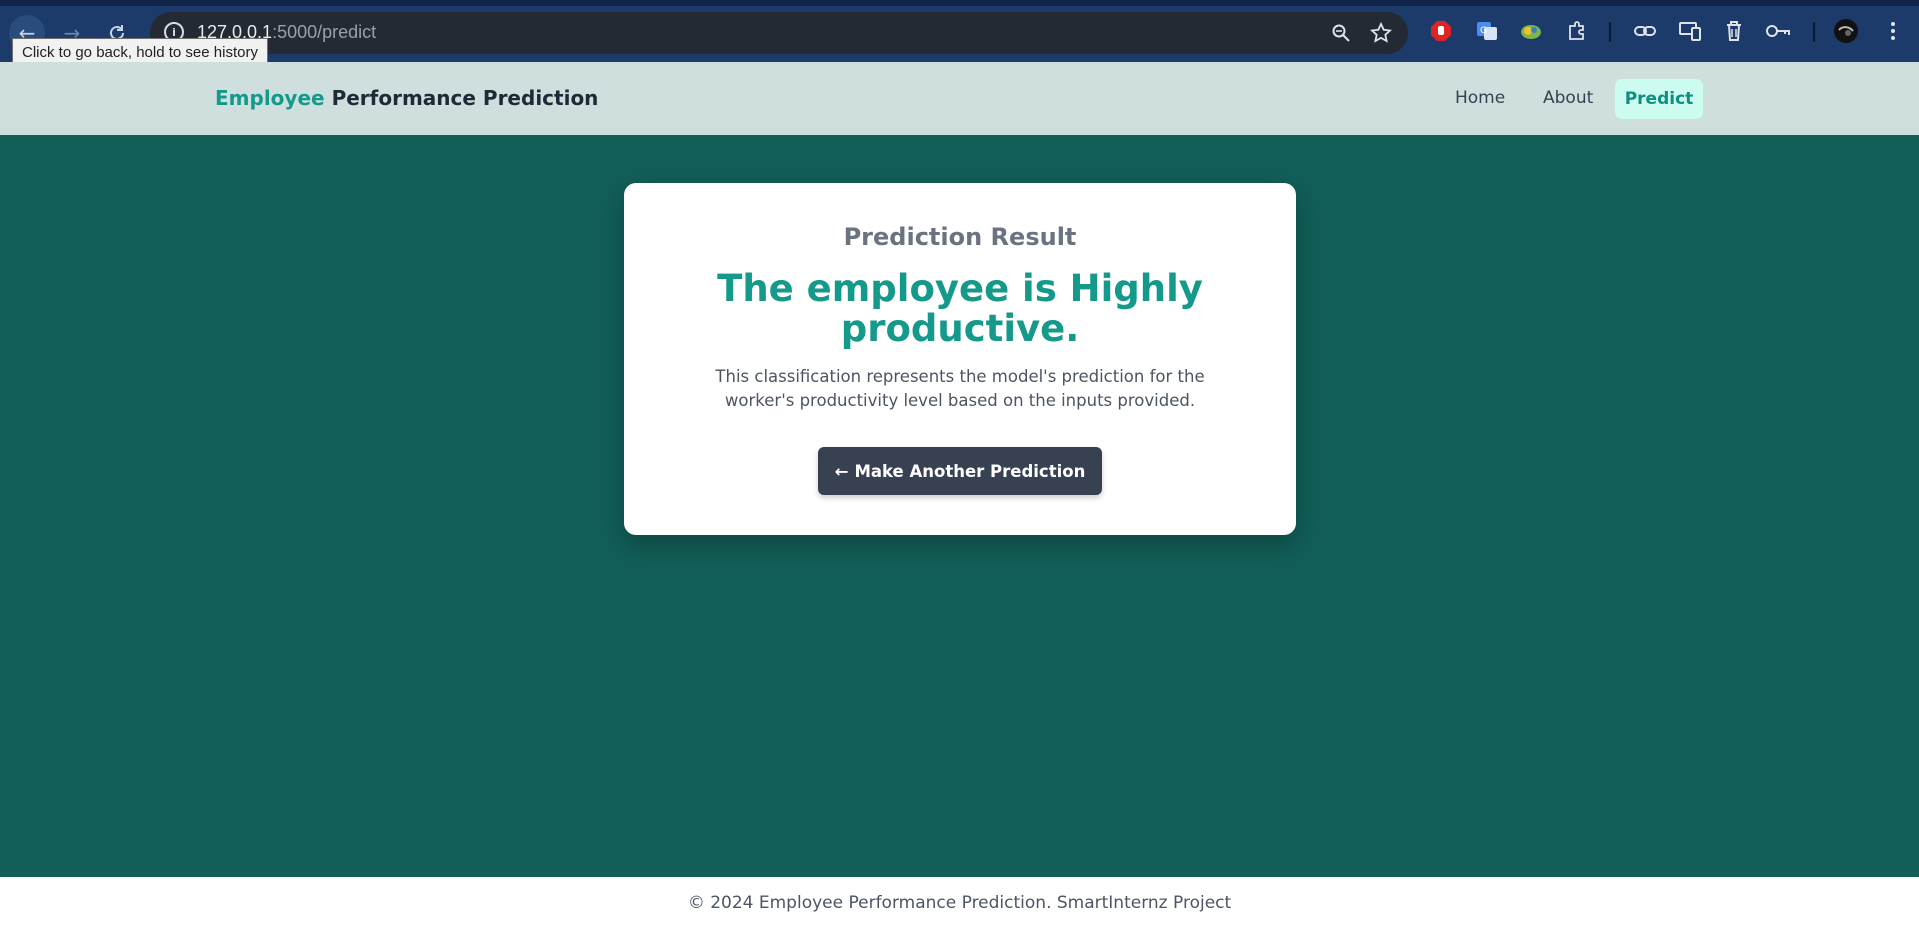 This screenshot has width=1919, height=929. I want to click on bookmark-star-icon, so click(1381, 33).